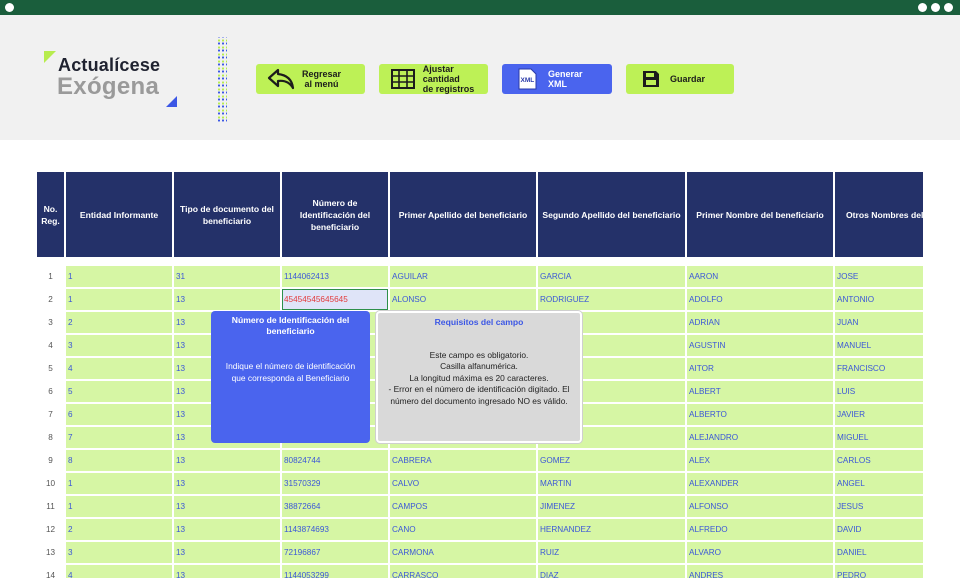 Image resolution: width=960 pixels, height=578 pixels. Describe the element at coordinates (879, 552) in the screenshot. I see `table-cell: DANIEL` at that location.